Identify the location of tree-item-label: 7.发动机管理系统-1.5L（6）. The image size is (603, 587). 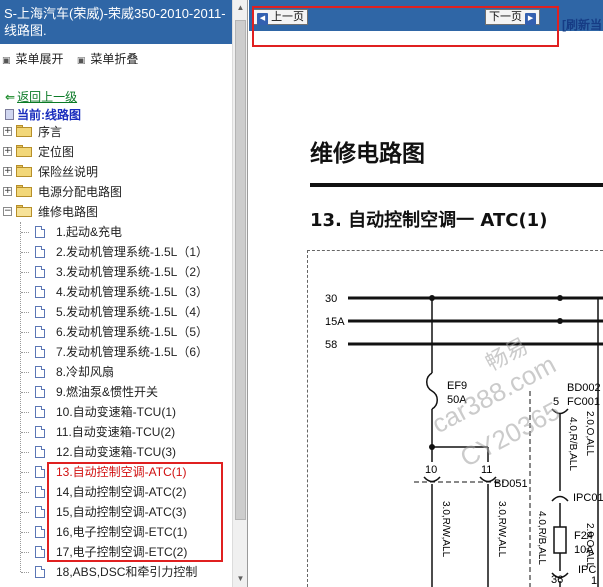
(132, 352).